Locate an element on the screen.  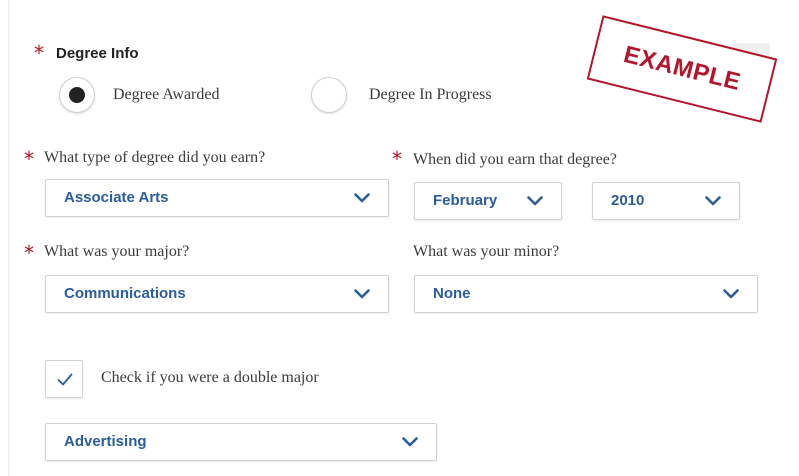
major-select: Communications is located at coordinates (217, 294).